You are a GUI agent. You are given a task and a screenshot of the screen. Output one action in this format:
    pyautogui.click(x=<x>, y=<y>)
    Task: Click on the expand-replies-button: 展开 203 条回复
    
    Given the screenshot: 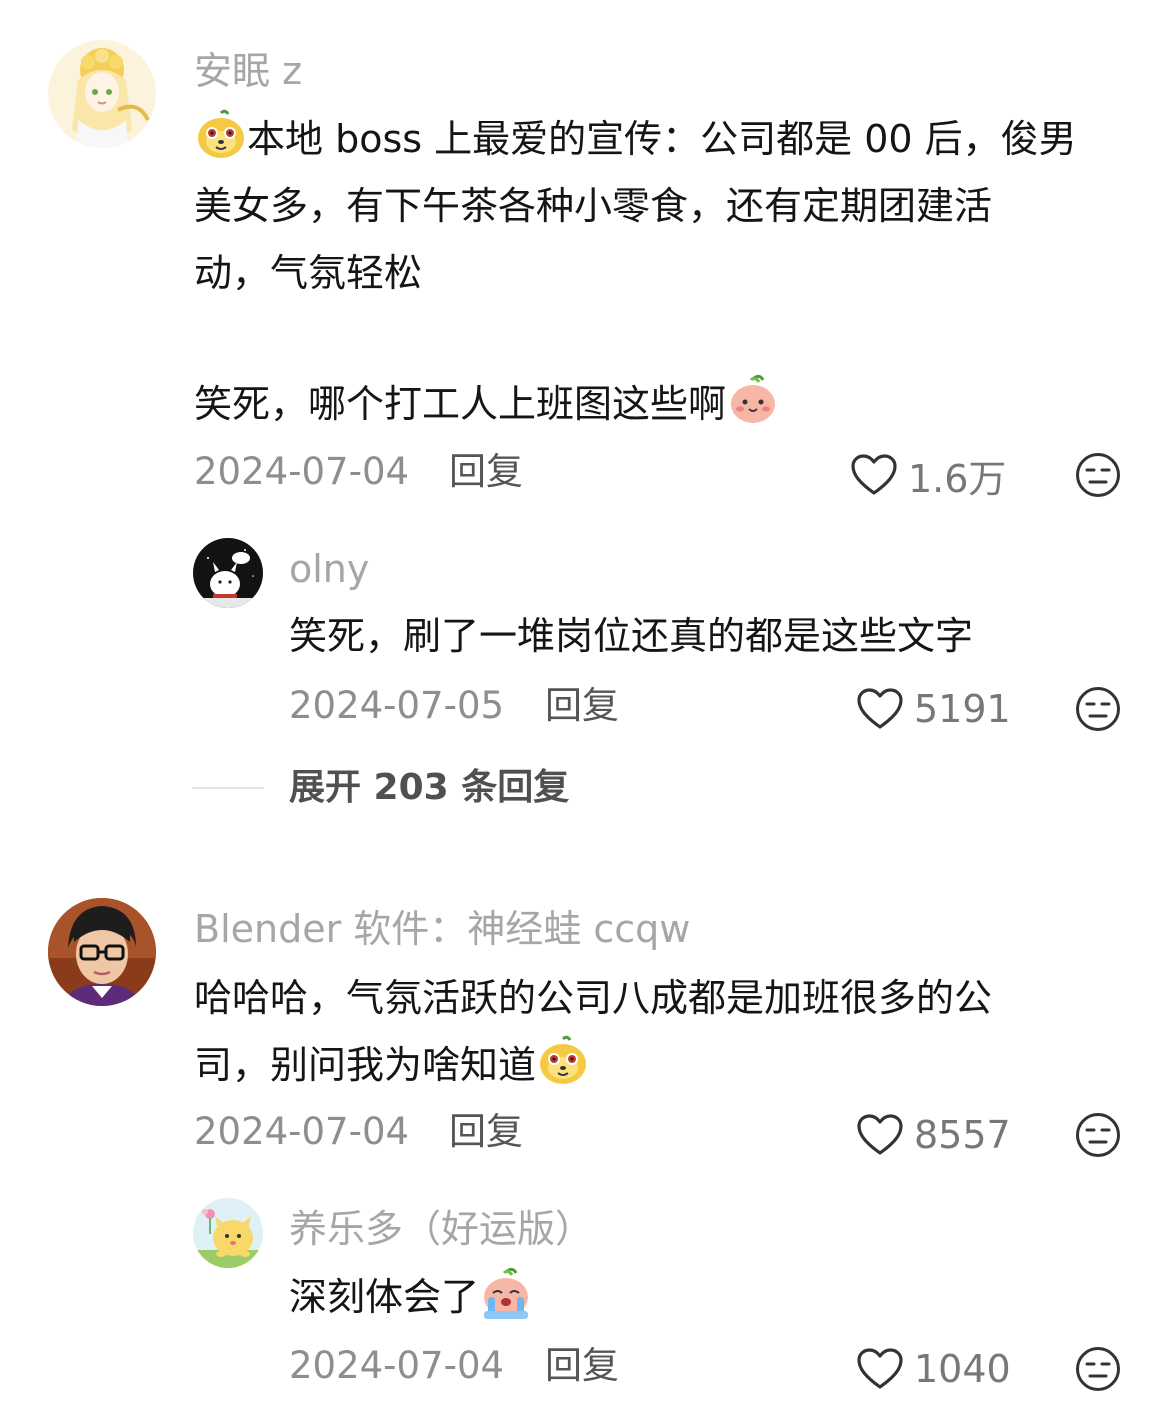 What is the action you would take?
    pyautogui.click(x=429, y=788)
    